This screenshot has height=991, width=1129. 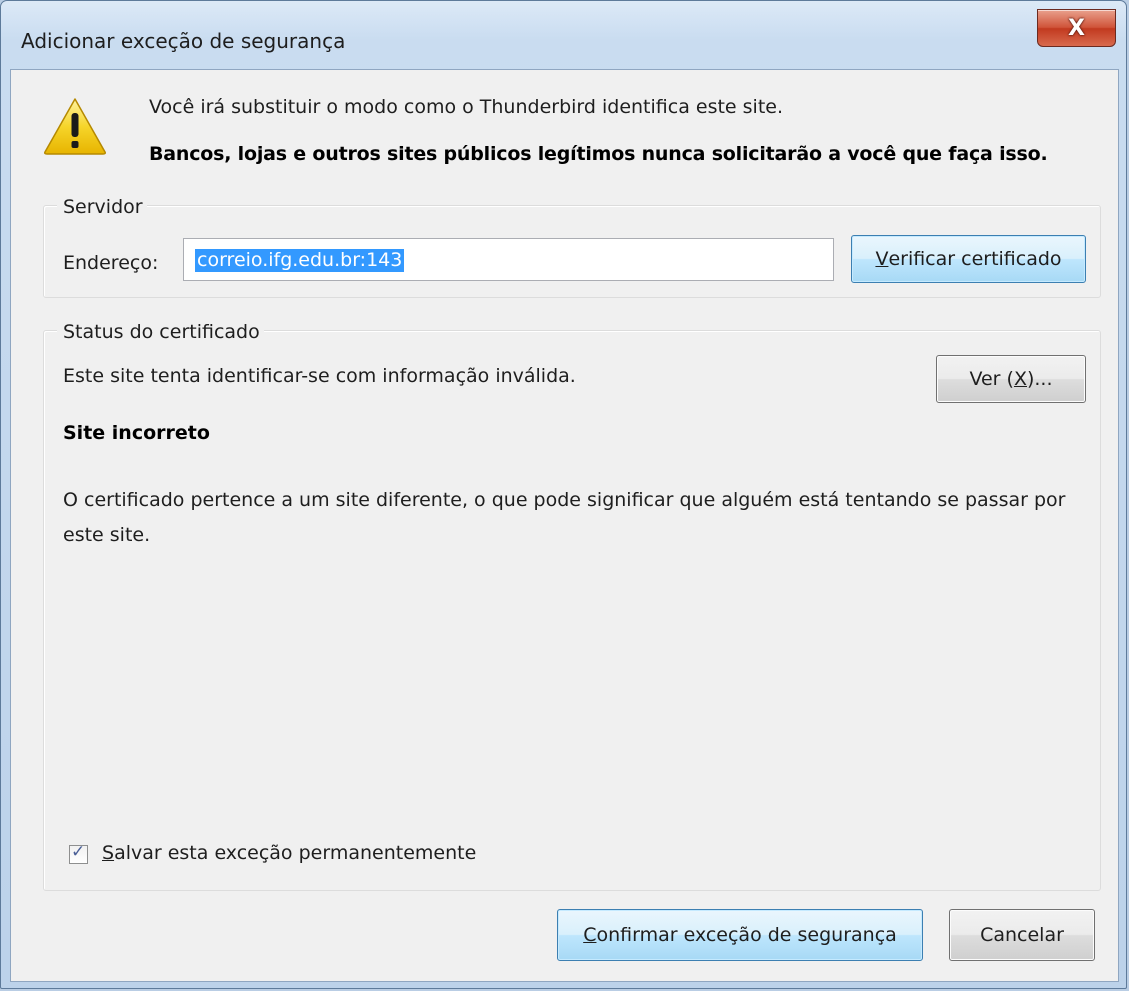 What do you see at coordinates (590, 935) in the screenshot?
I see `confirm-mnemonic: C` at bounding box center [590, 935].